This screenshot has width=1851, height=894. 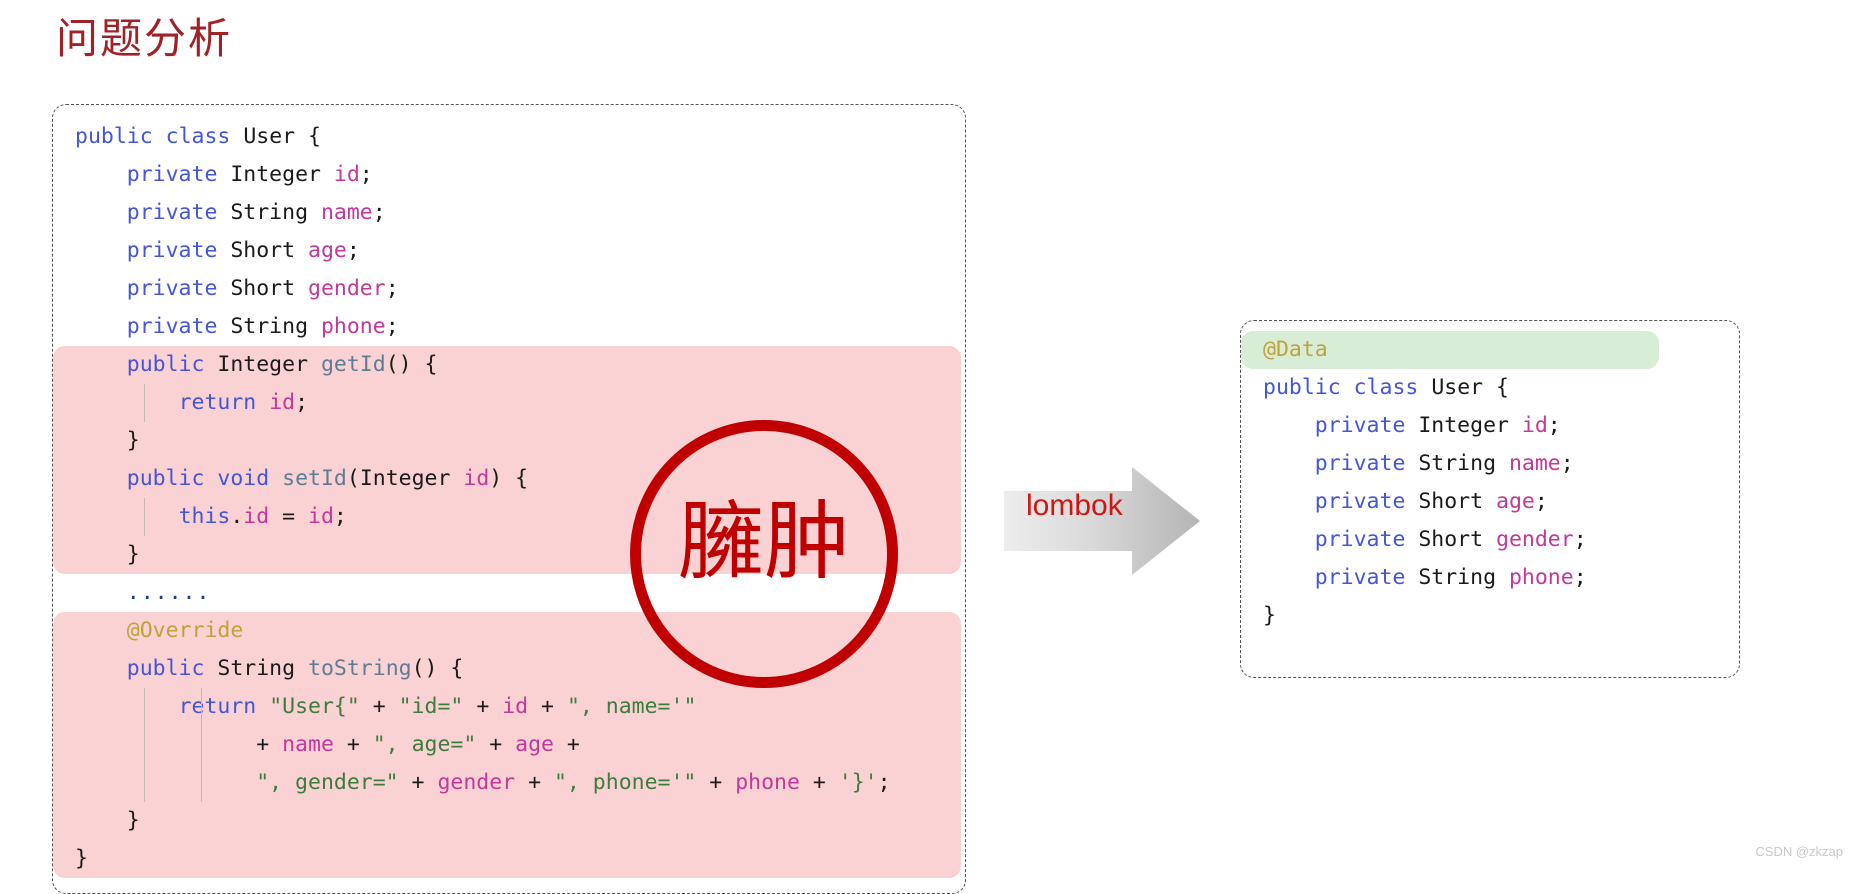 I want to click on code-line: @Data, so click(x=1450, y=350).